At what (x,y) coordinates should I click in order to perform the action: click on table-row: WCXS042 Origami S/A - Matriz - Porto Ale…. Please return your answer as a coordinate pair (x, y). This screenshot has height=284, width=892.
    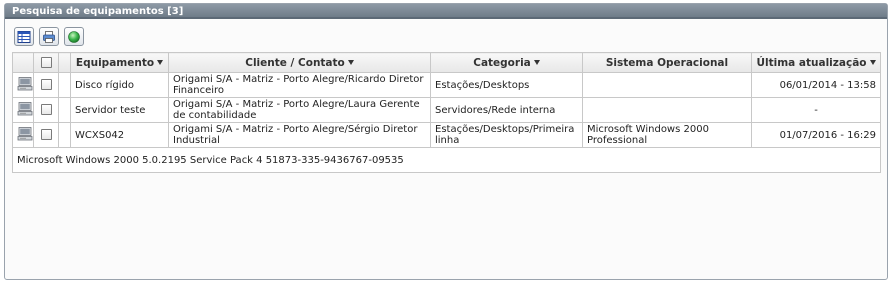
    Looking at the image, I should click on (446, 135).